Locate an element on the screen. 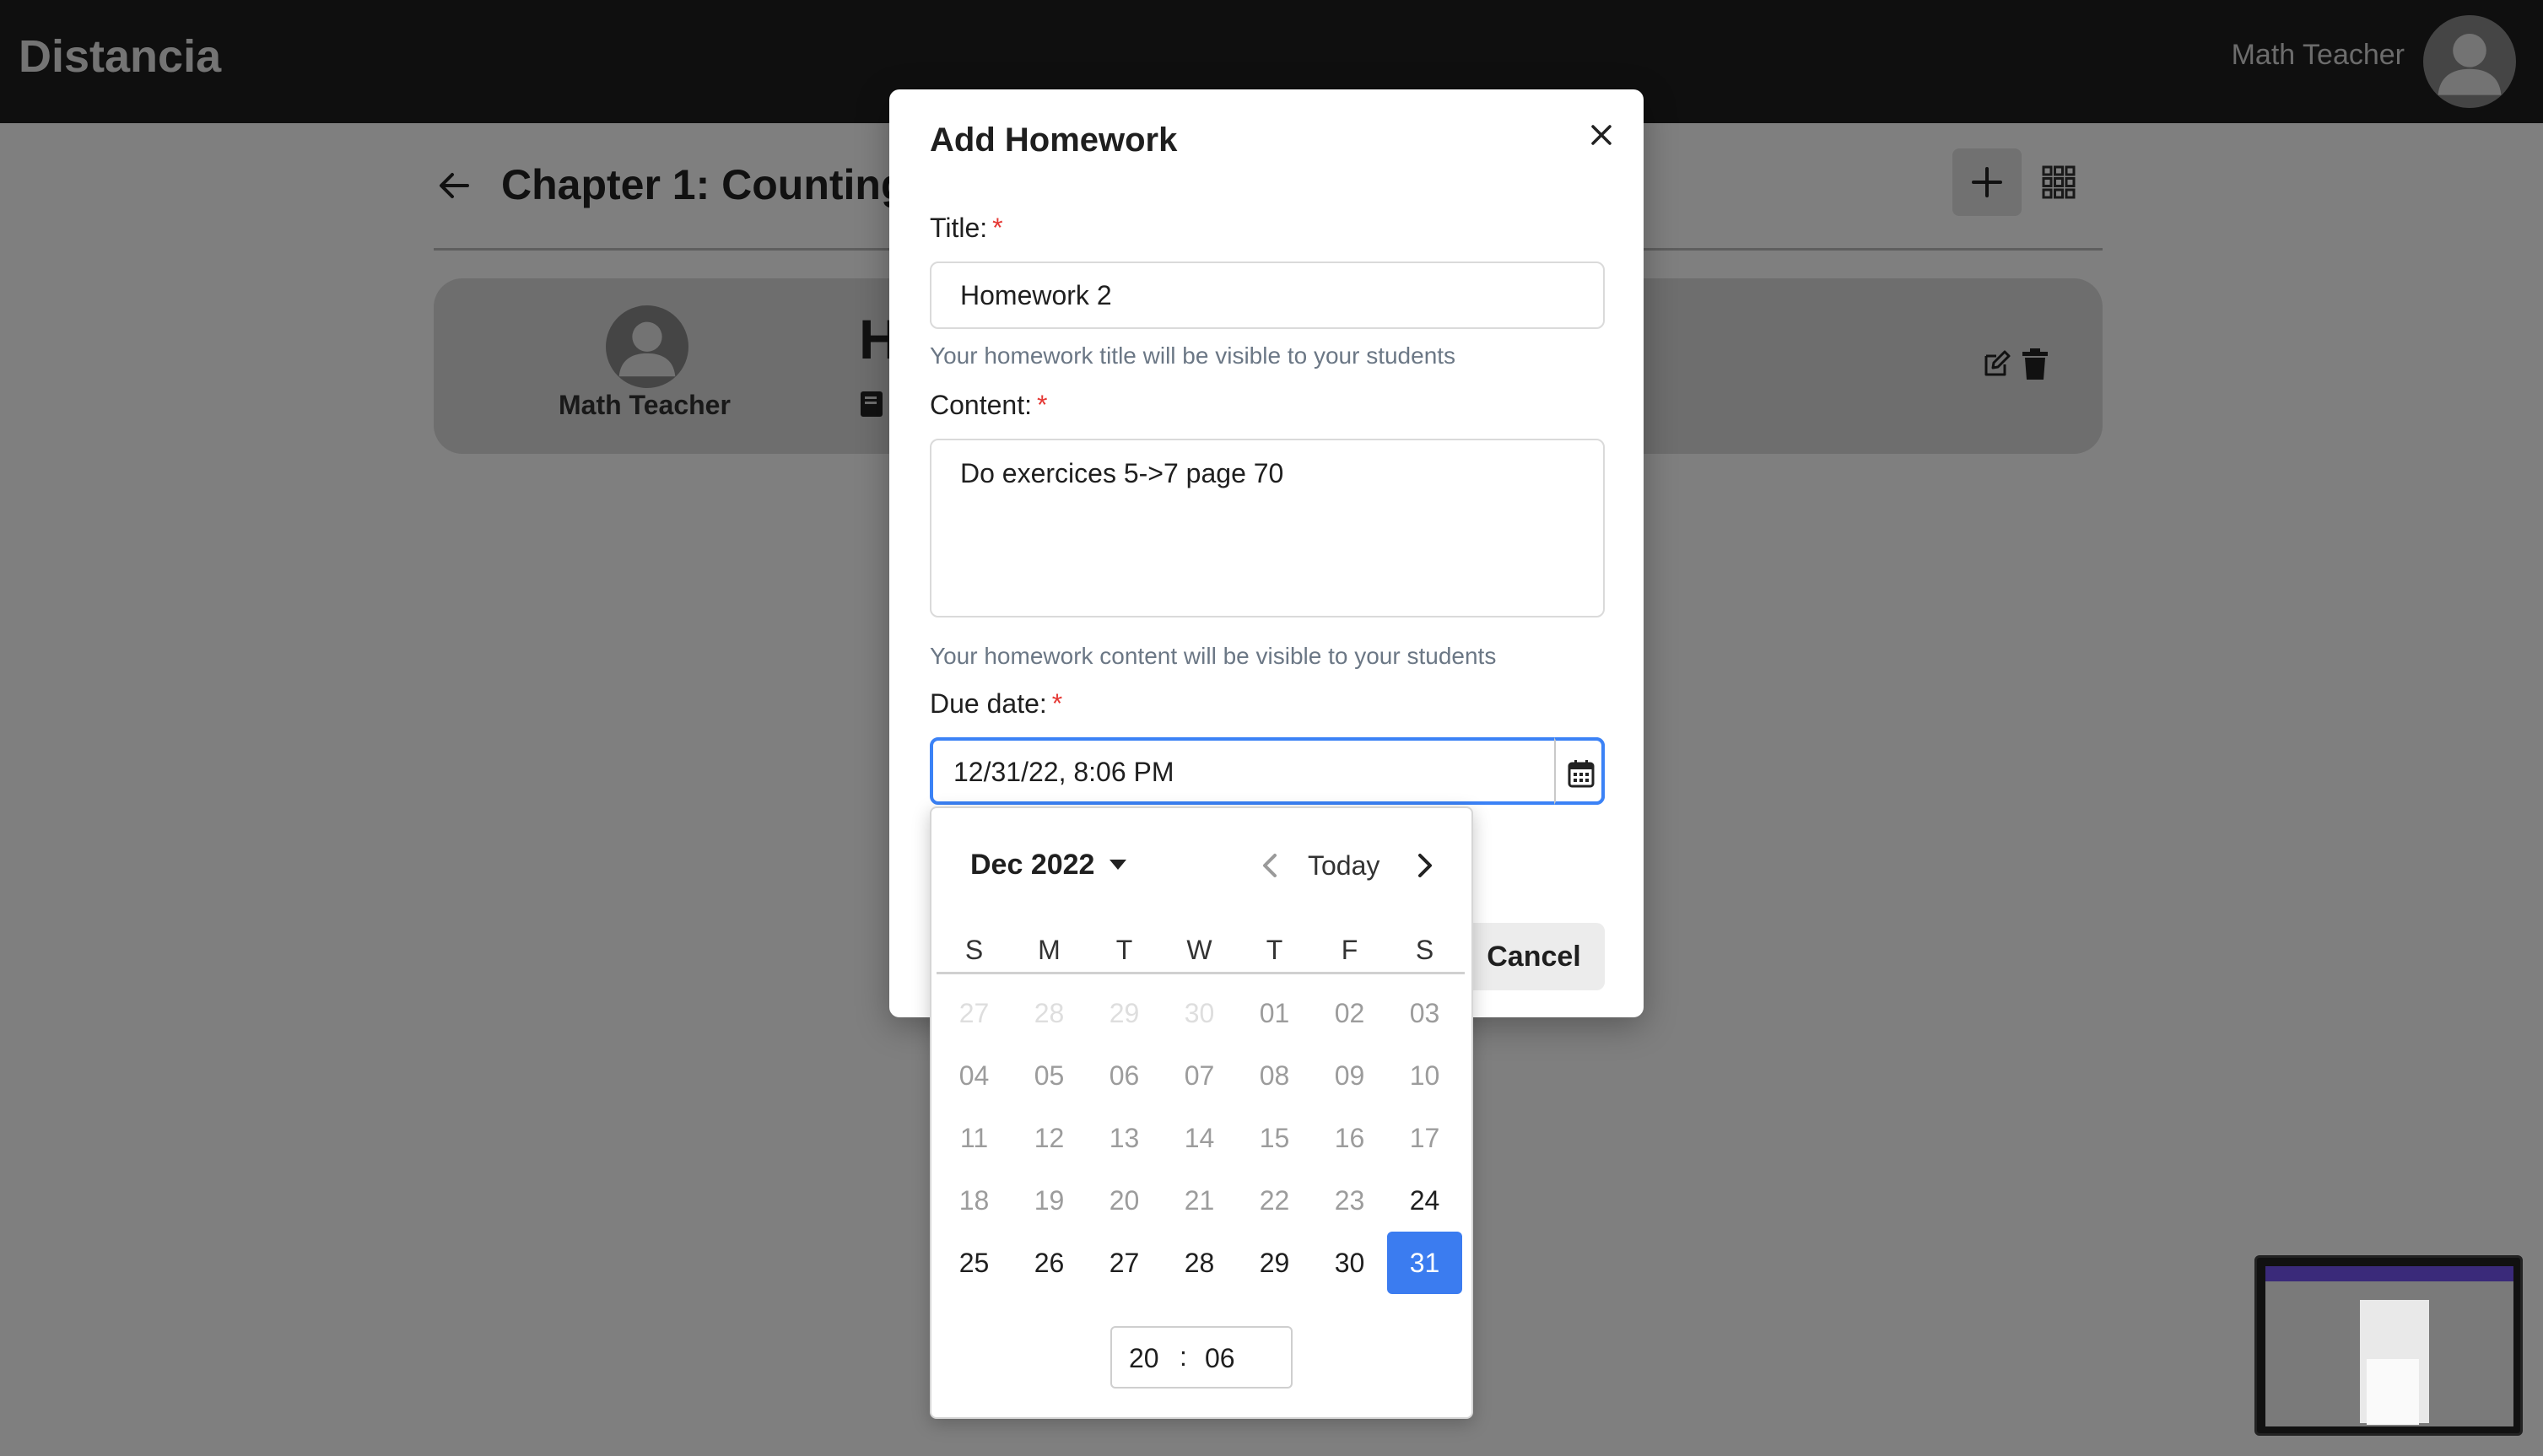 This screenshot has width=2543, height=1456. caret-down-icon is located at coordinates (1118, 865).